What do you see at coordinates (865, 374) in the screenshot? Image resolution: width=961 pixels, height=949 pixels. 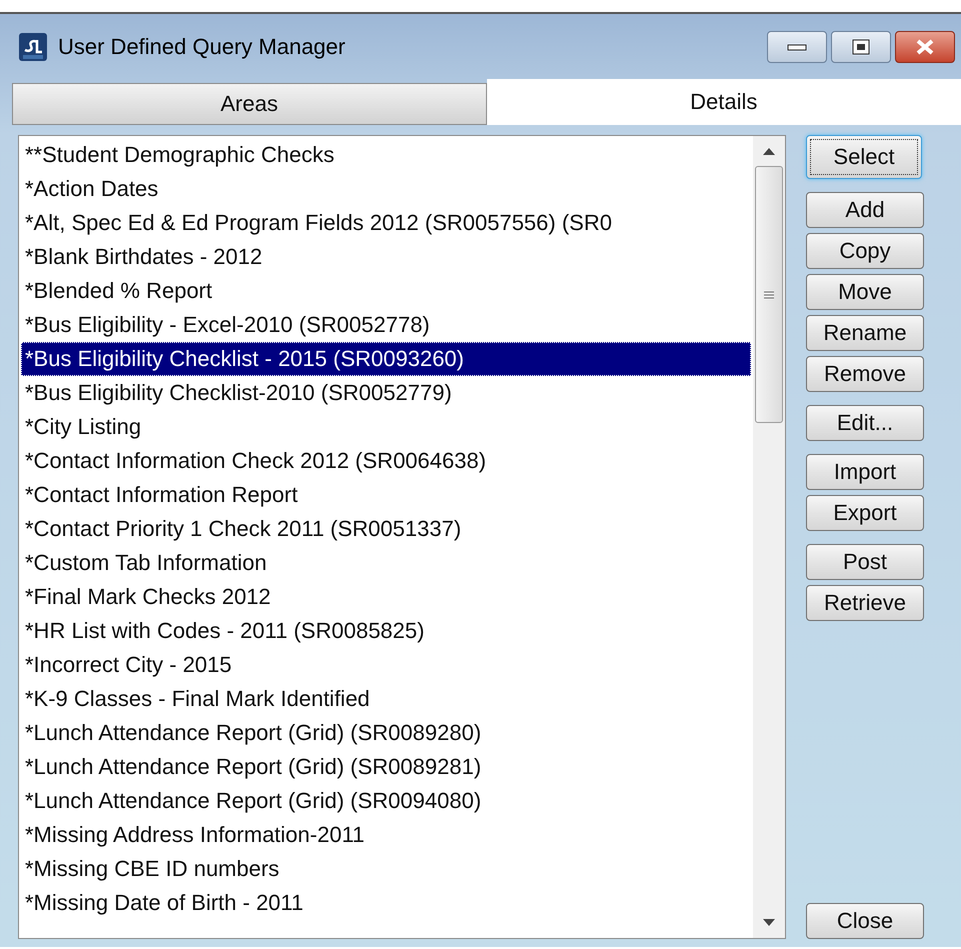 I see `action-button: Remove` at bounding box center [865, 374].